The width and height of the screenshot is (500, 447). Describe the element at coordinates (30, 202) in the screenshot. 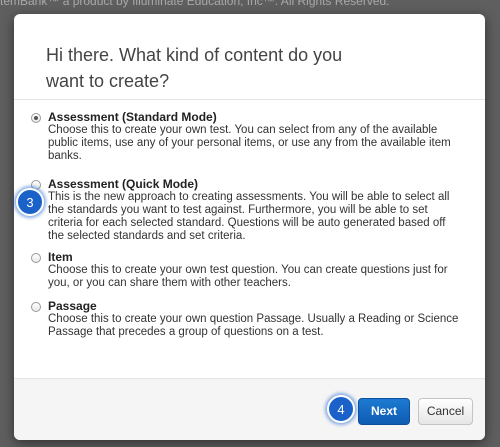

I see `step-3-badge: 3` at that location.